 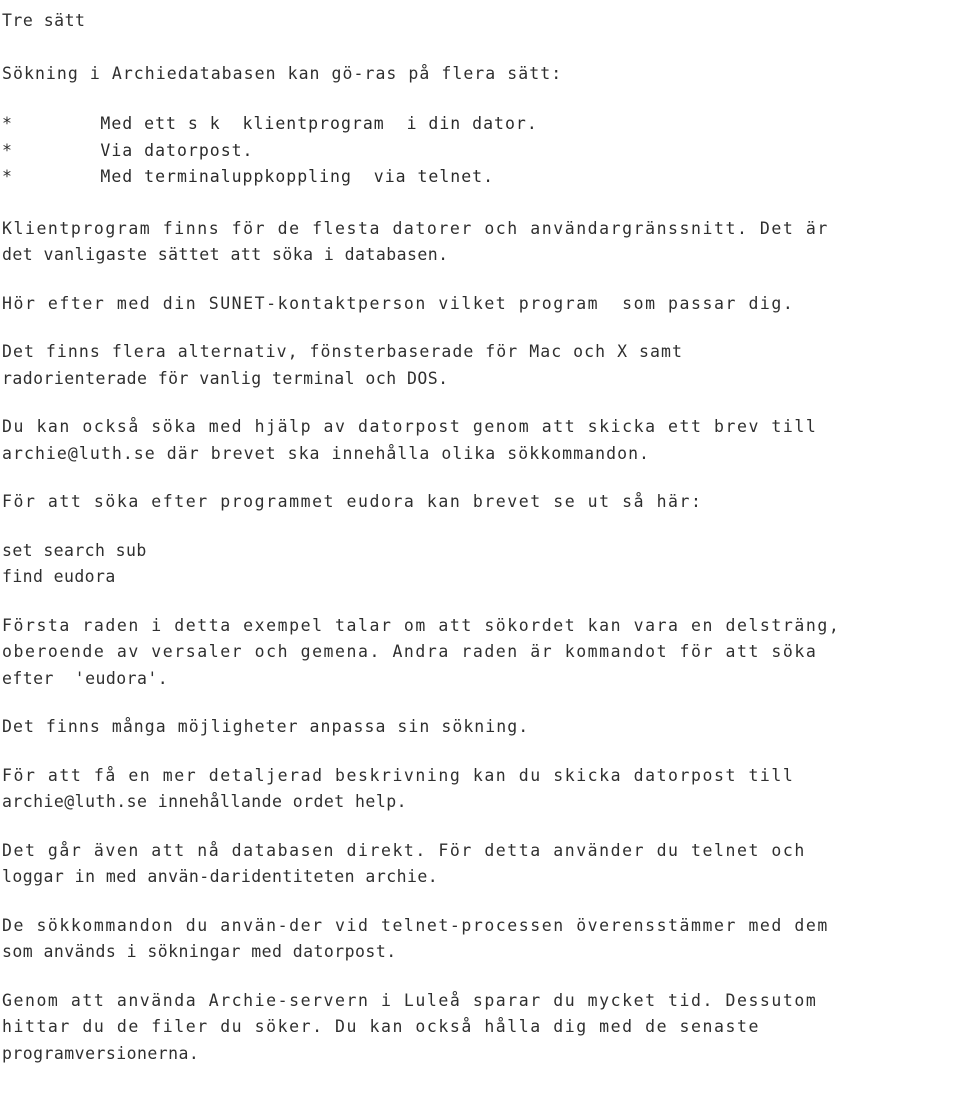 I want to click on list-item: * Med ett s k klientprogram i din dator., so click(x=481, y=124).